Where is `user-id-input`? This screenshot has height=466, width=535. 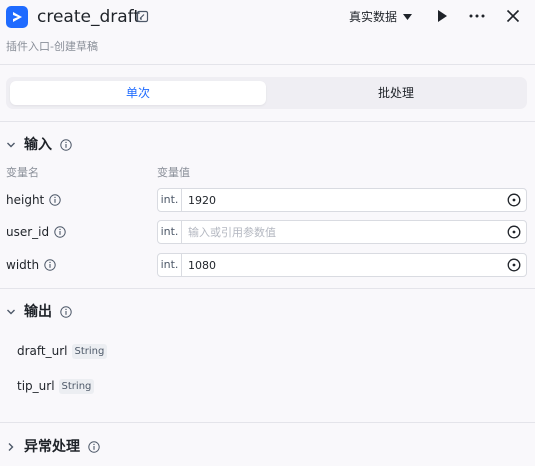 user-id-input is located at coordinates (343, 232).